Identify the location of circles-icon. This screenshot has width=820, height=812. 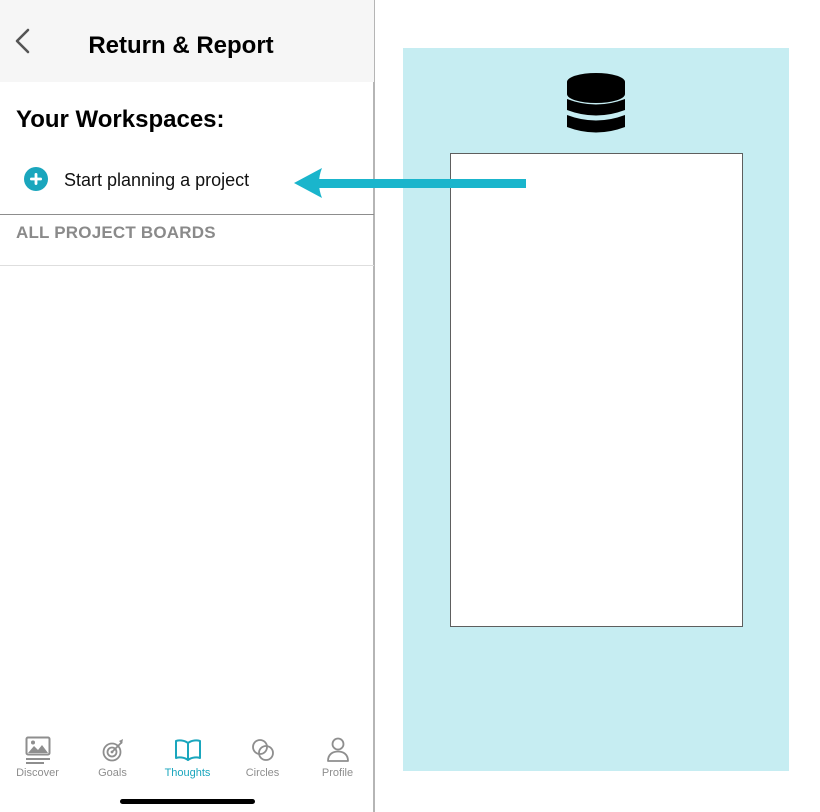
(262, 750).